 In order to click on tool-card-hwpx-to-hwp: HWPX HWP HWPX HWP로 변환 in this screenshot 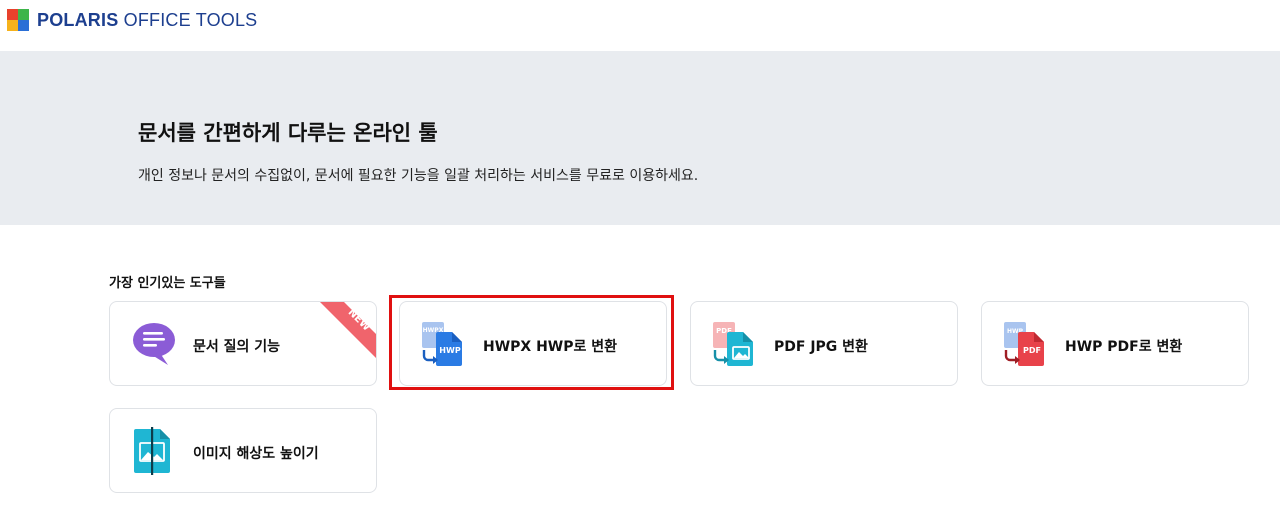, I will do `click(533, 343)`.